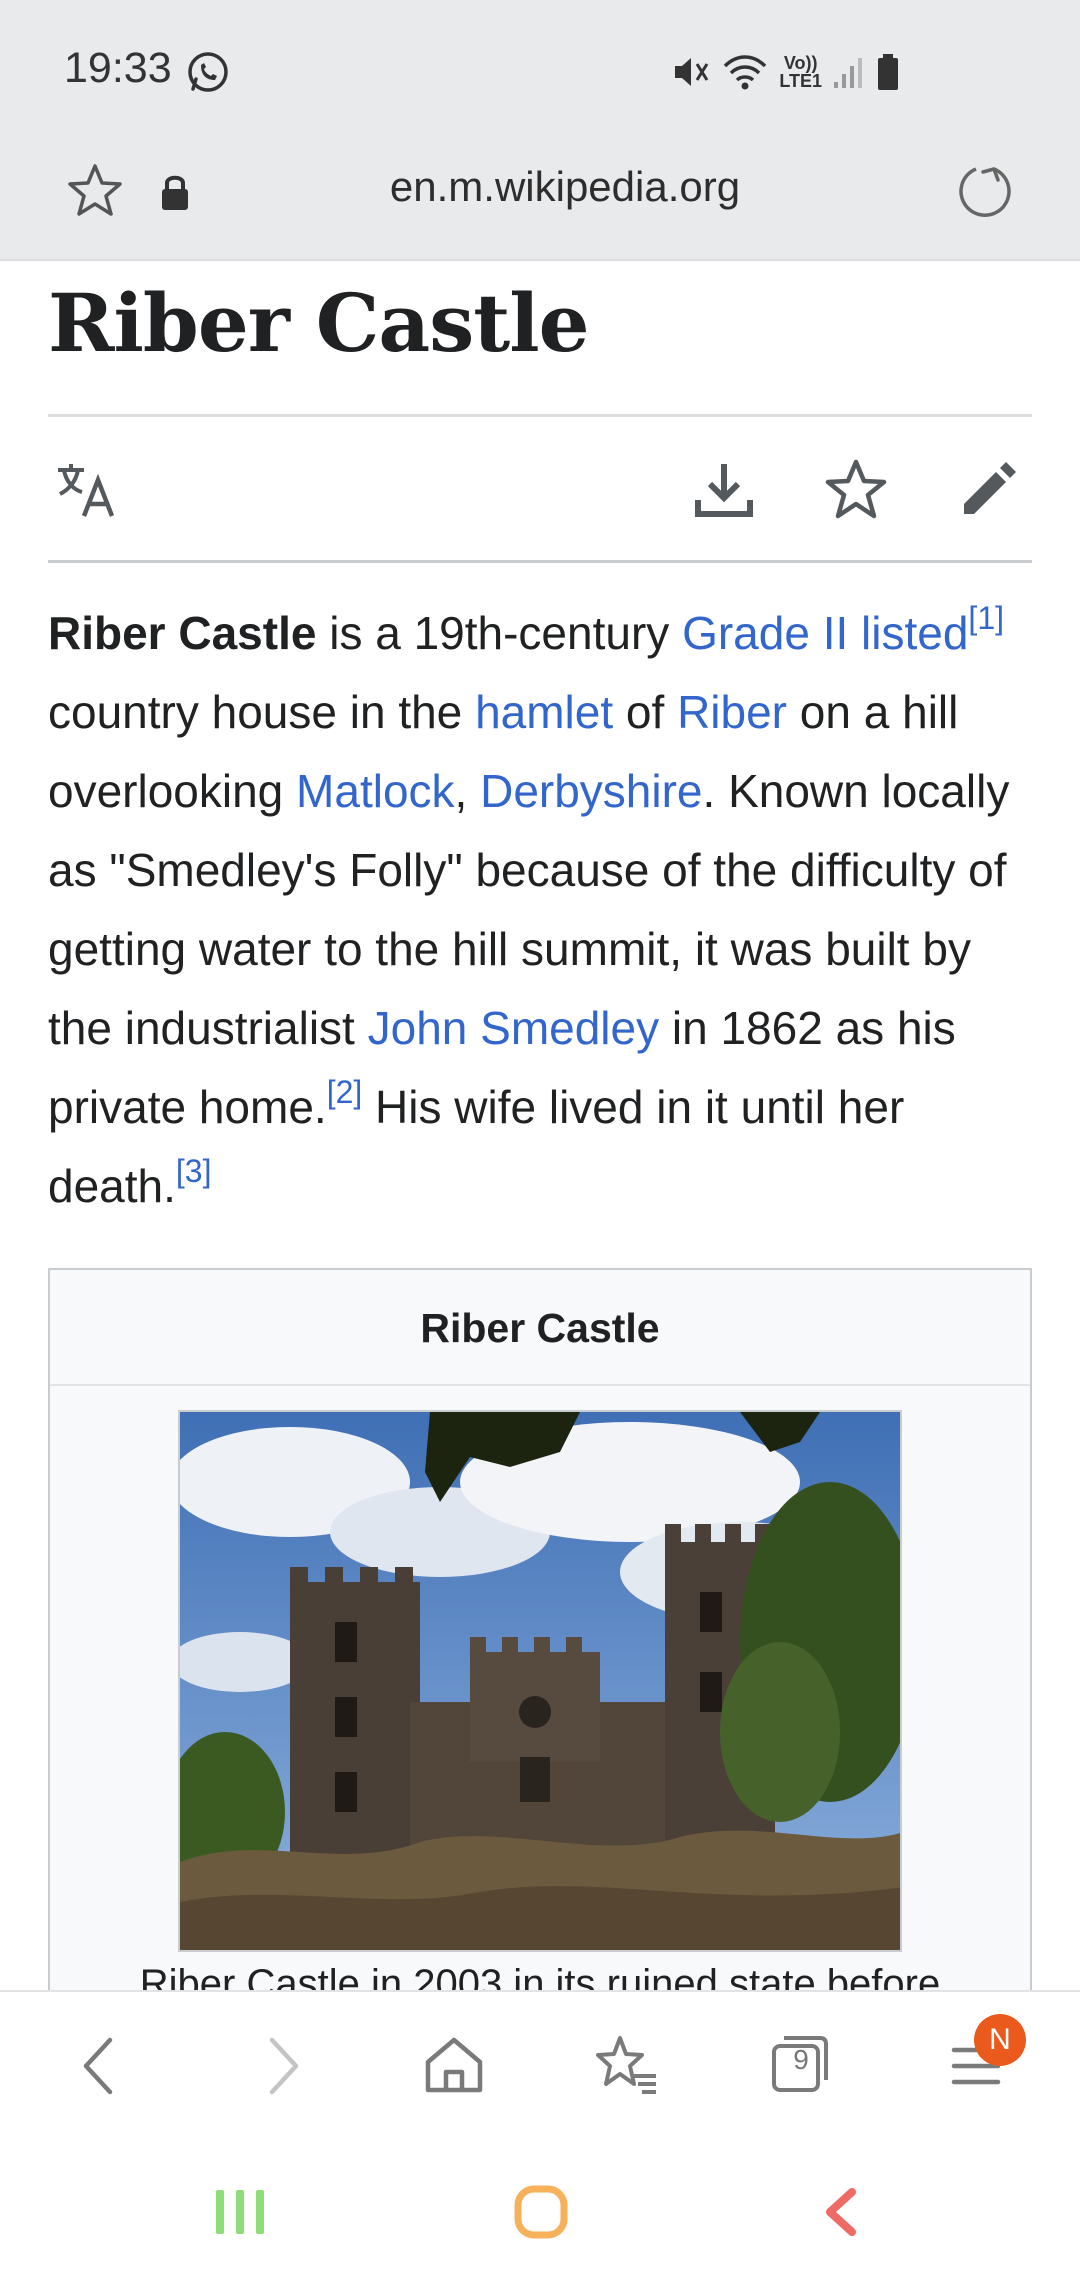  I want to click on link-matlock: Matlock, so click(375, 791).